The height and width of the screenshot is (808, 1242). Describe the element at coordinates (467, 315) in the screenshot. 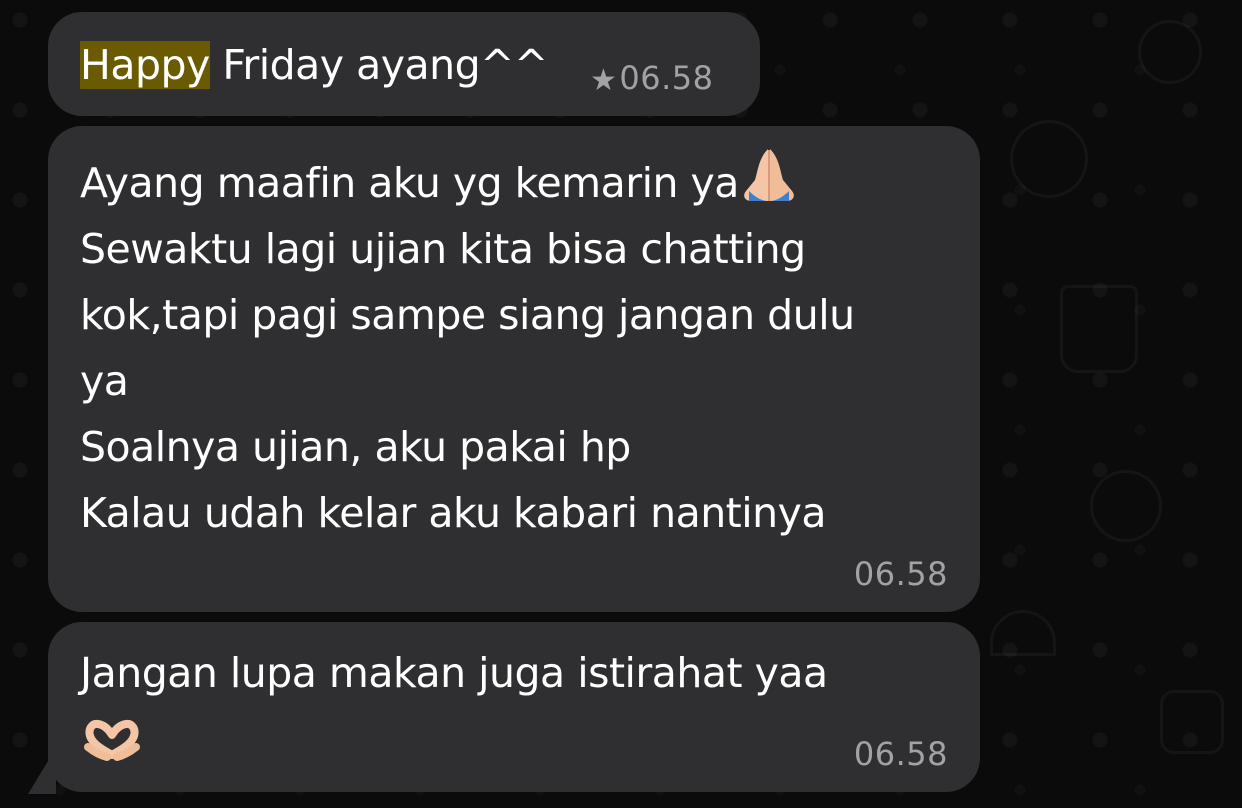

I see `message-line: kok,tapi pagi sampe siang jangan dulu` at that location.